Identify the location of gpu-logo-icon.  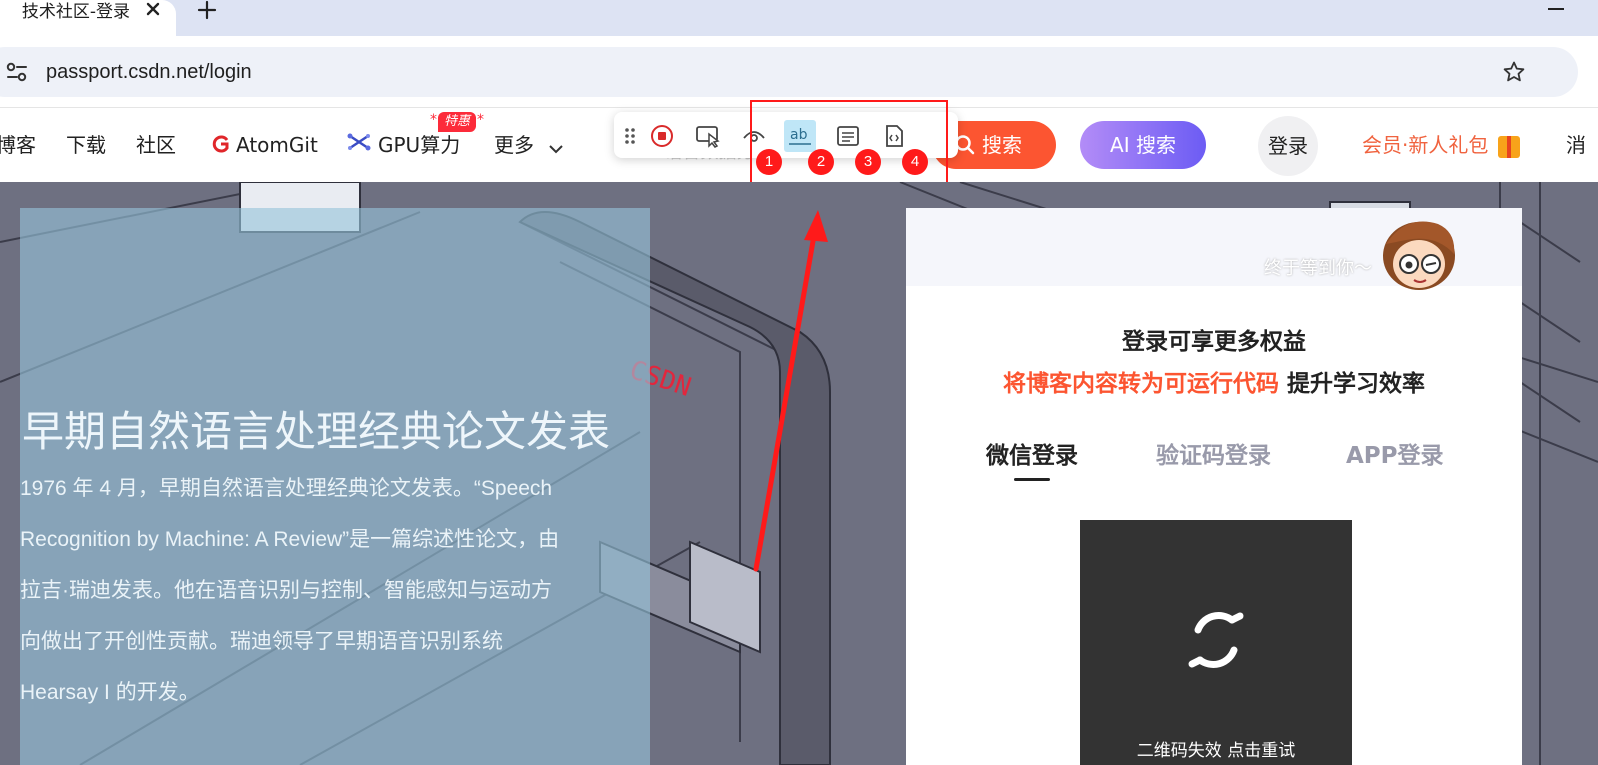
(359, 147).